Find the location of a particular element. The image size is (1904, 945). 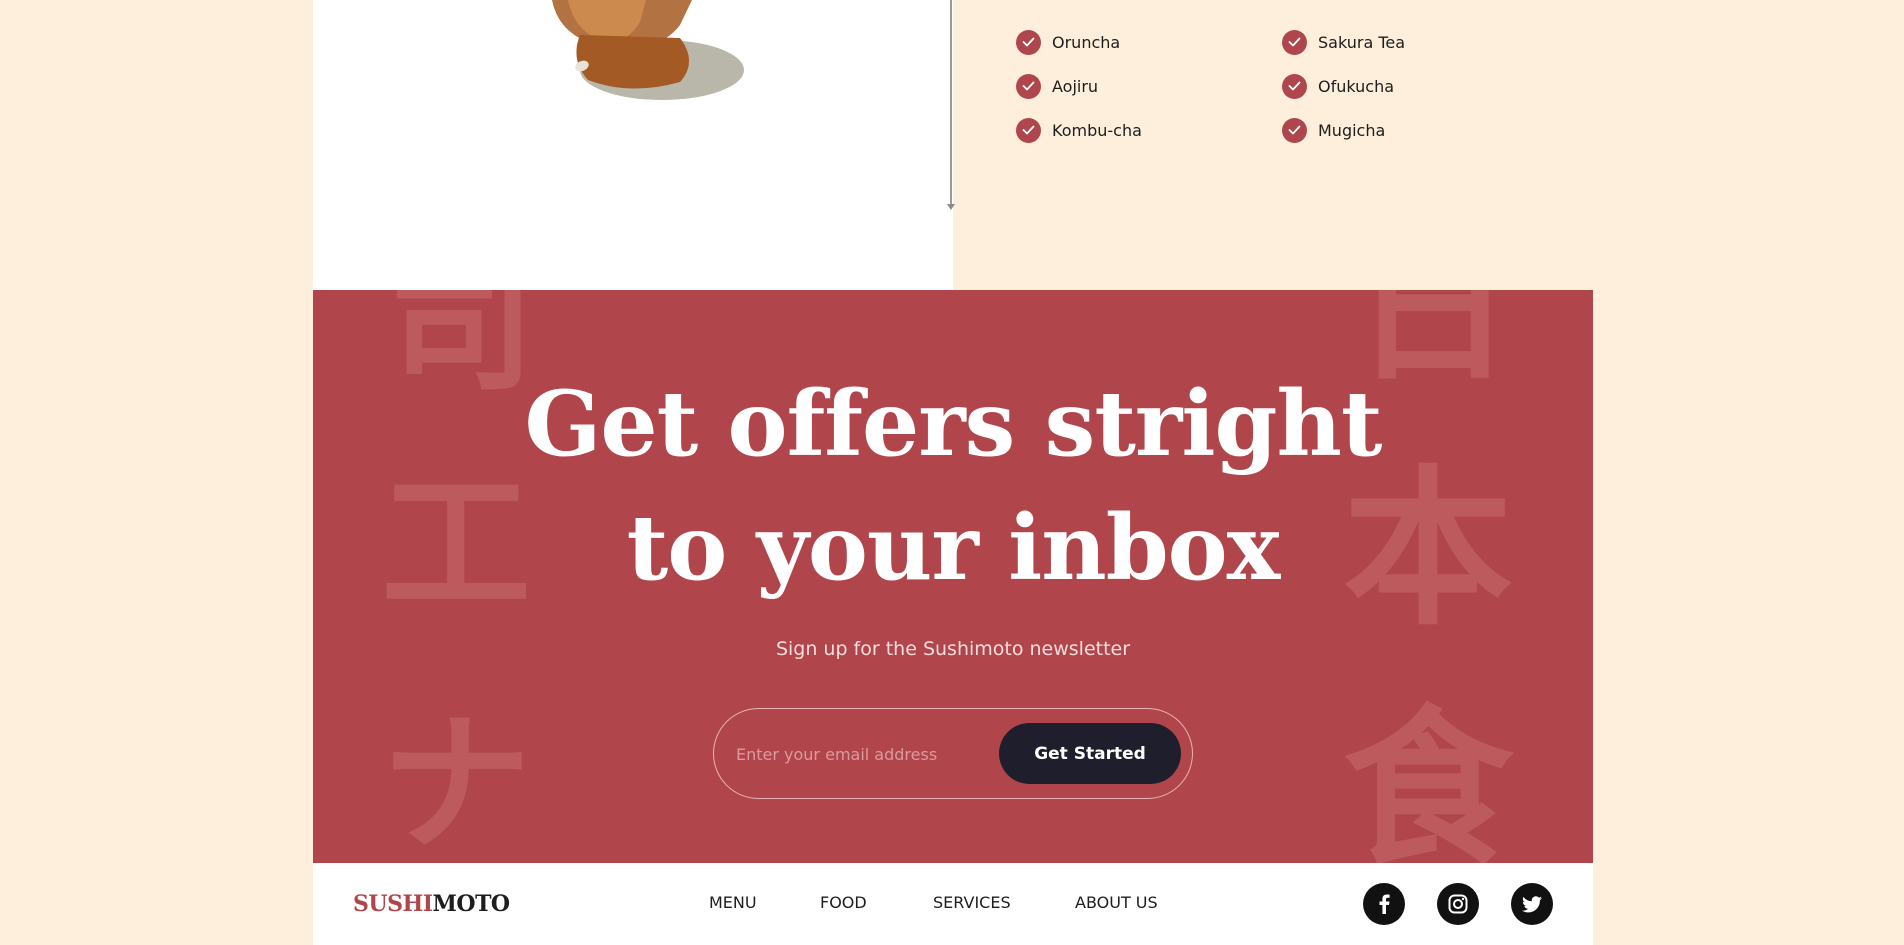

newsletter-subline: Sign up for the Sushimoto newsletter is located at coordinates (953, 649).